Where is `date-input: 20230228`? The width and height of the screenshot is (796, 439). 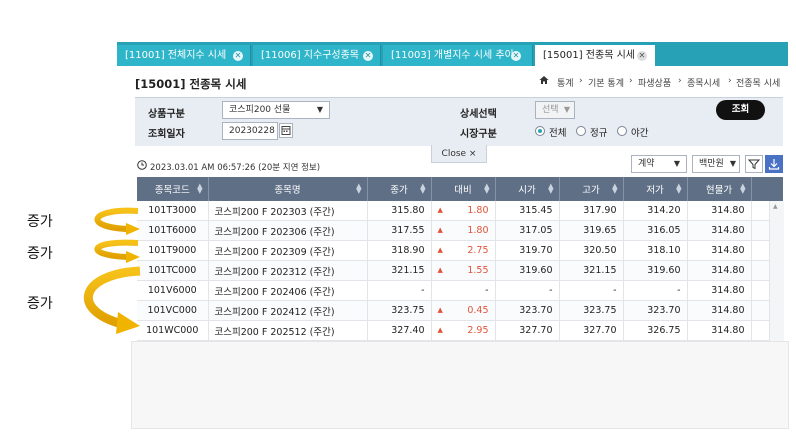 date-input: 20230228 is located at coordinates (250, 131).